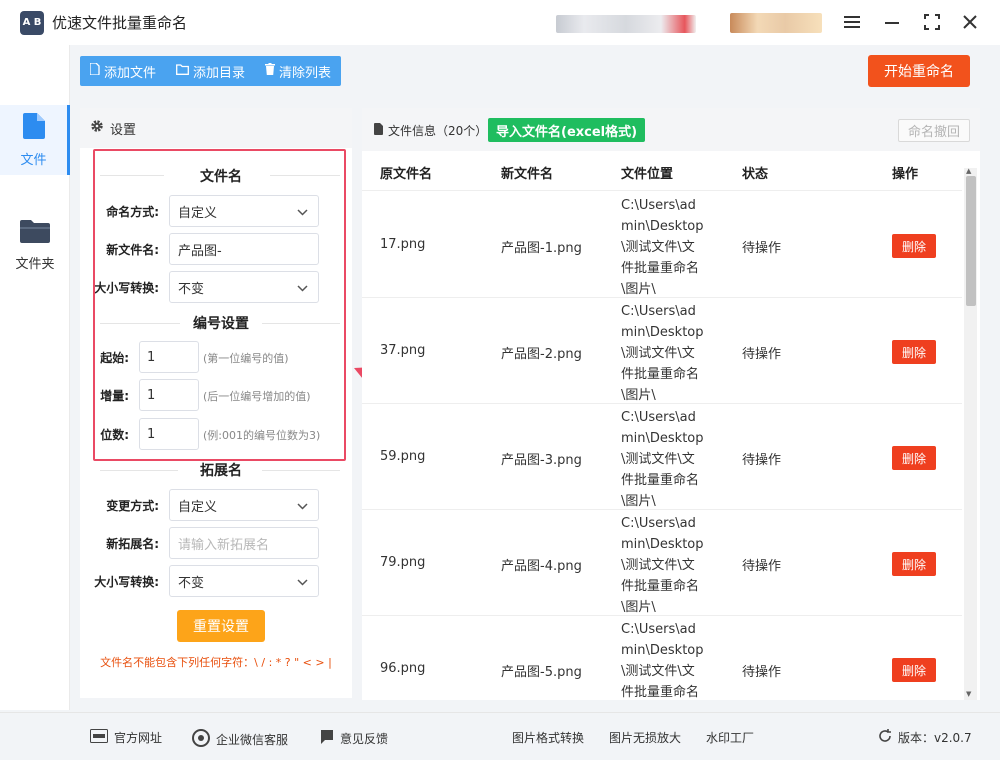 The image size is (1000, 760). Describe the element at coordinates (852, 22) in the screenshot. I see `menu-icon` at that location.